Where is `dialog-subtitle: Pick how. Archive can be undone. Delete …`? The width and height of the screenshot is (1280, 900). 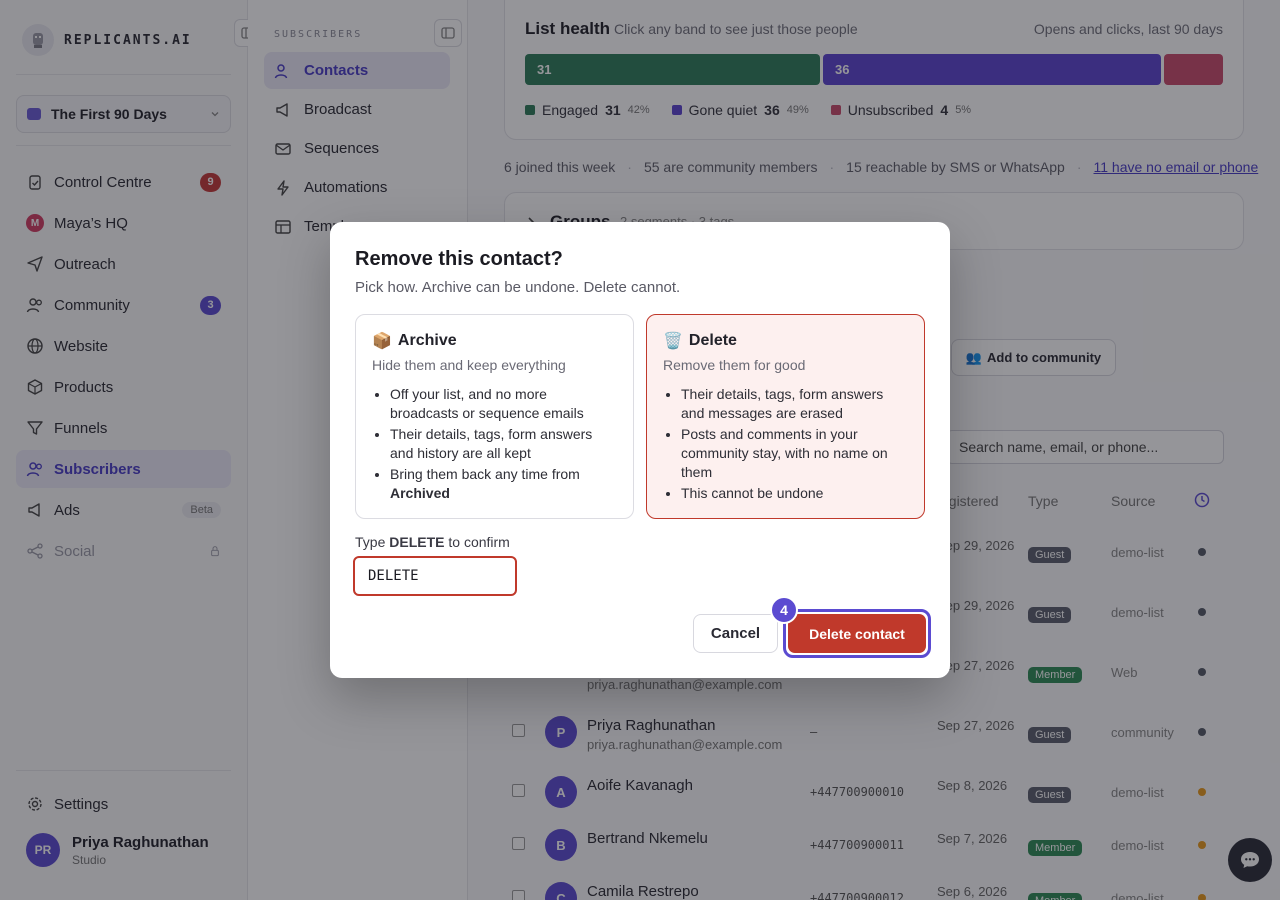
dialog-subtitle: Pick how. Archive can be undone. Delete … is located at coordinates (518, 287).